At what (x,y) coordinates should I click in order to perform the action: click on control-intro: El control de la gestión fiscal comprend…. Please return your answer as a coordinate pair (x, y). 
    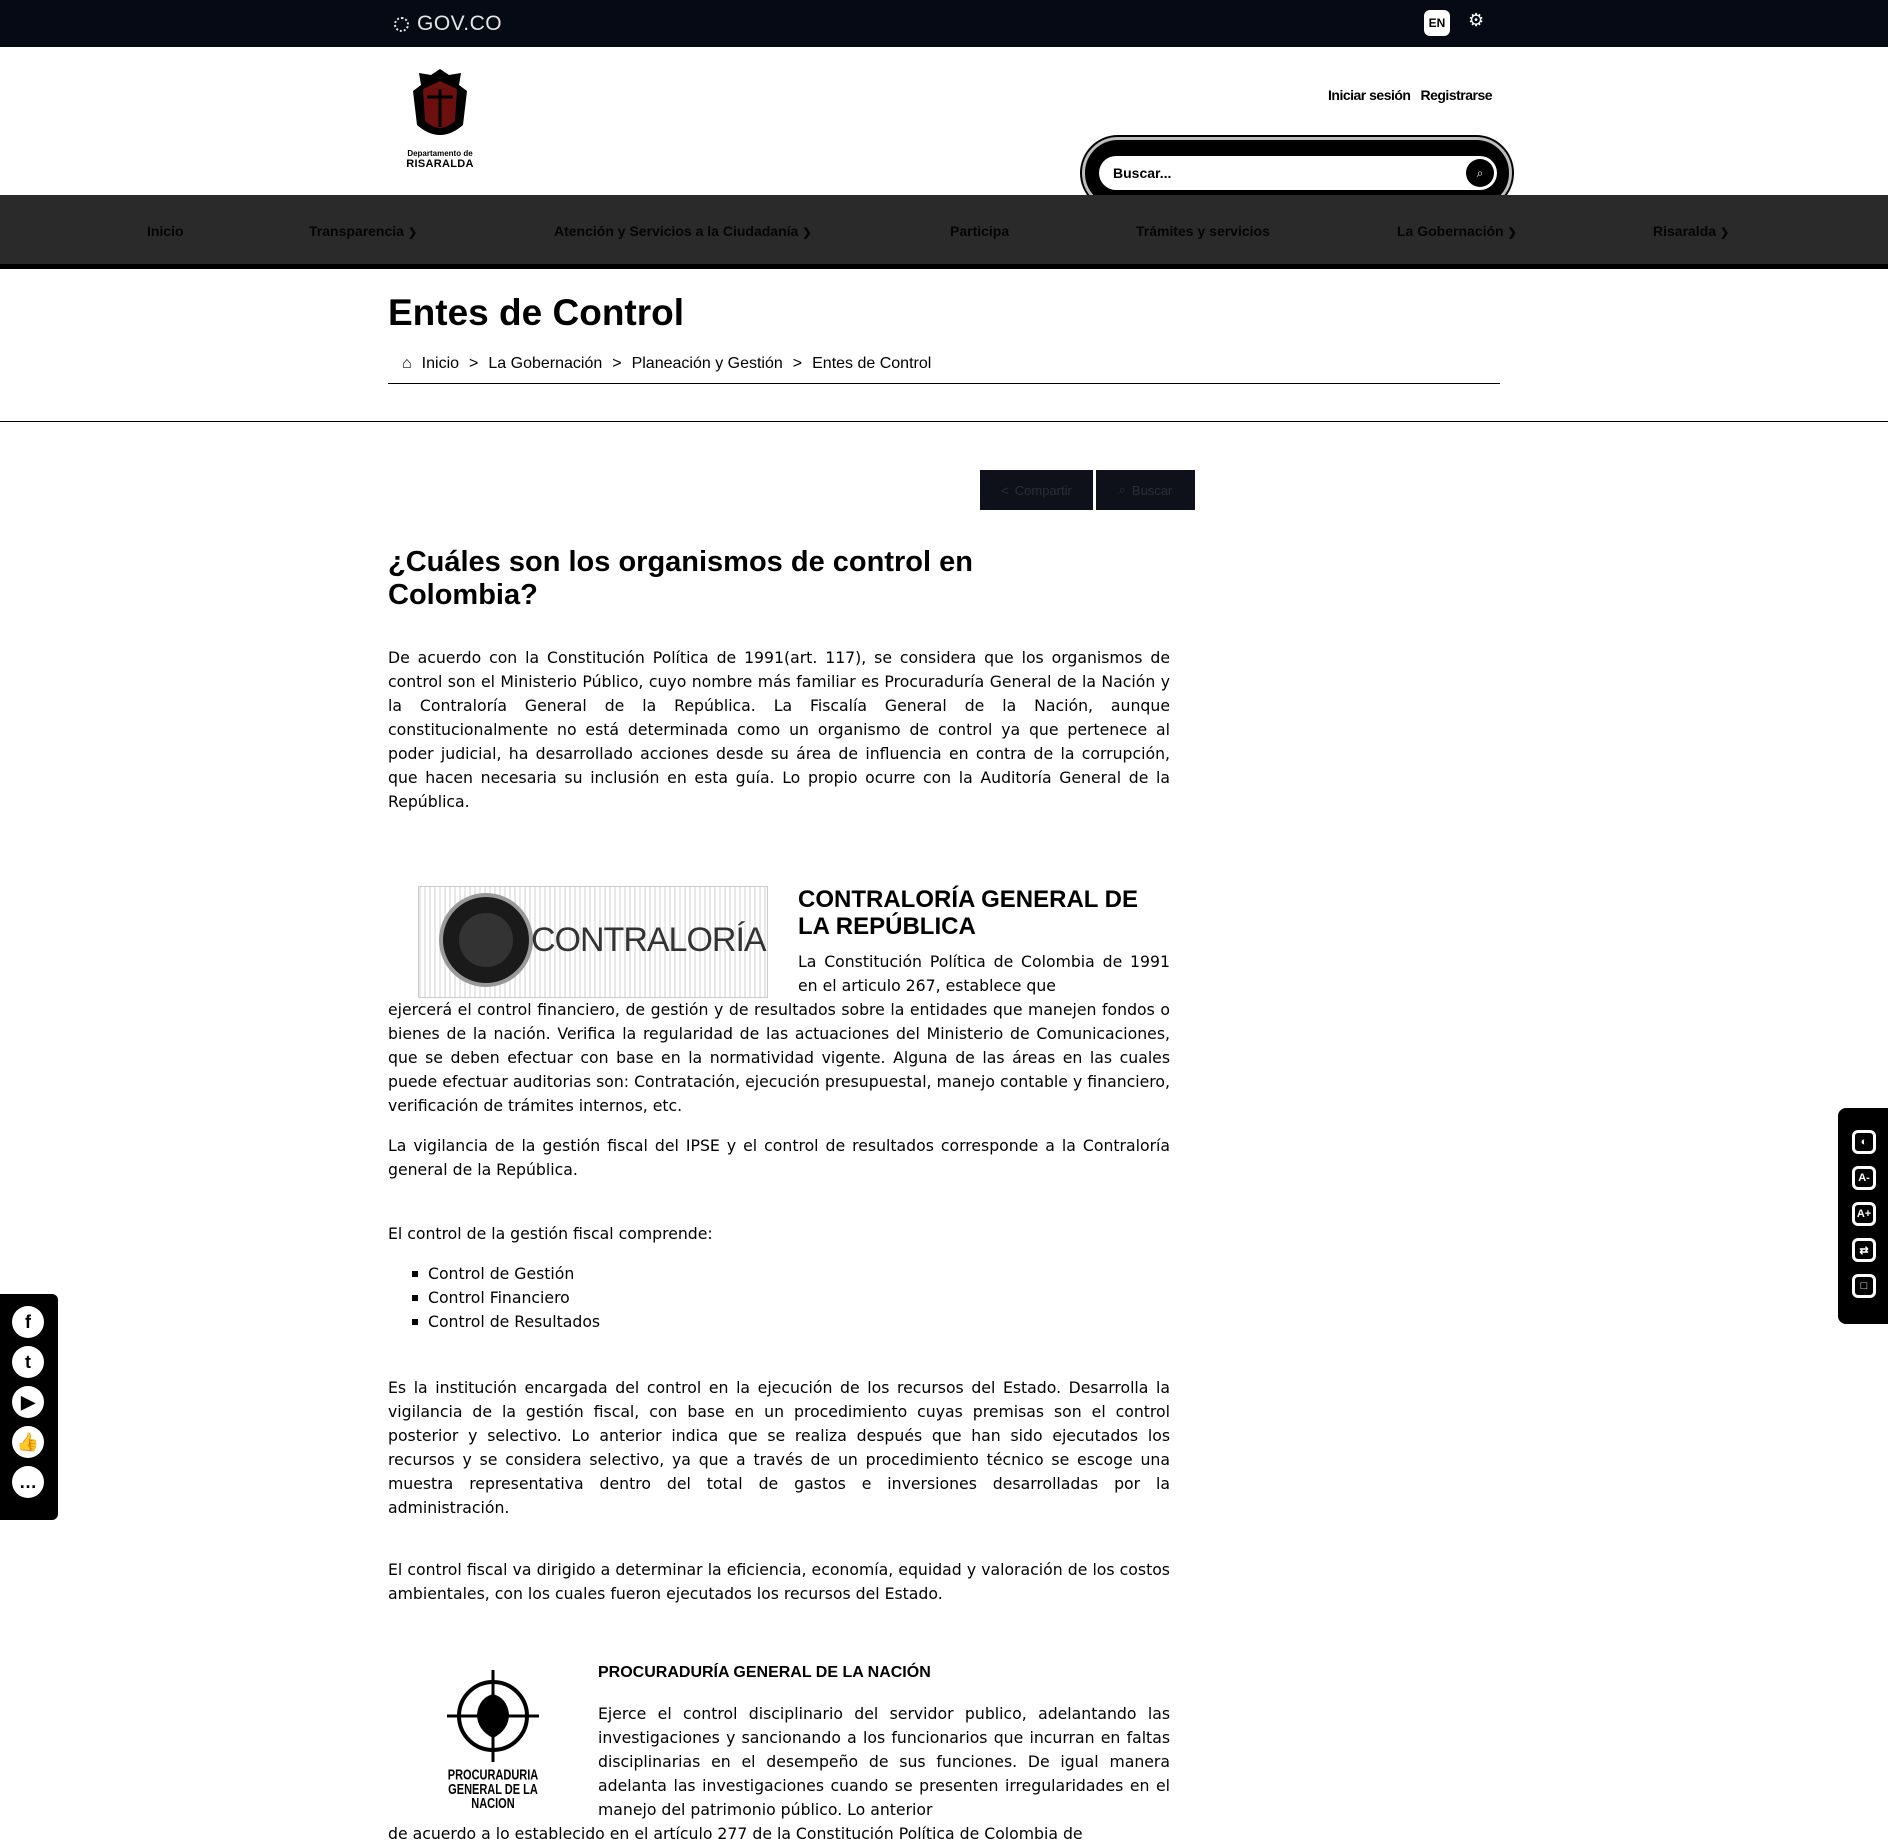
    Looking at the image, I should click on (550, 1233).